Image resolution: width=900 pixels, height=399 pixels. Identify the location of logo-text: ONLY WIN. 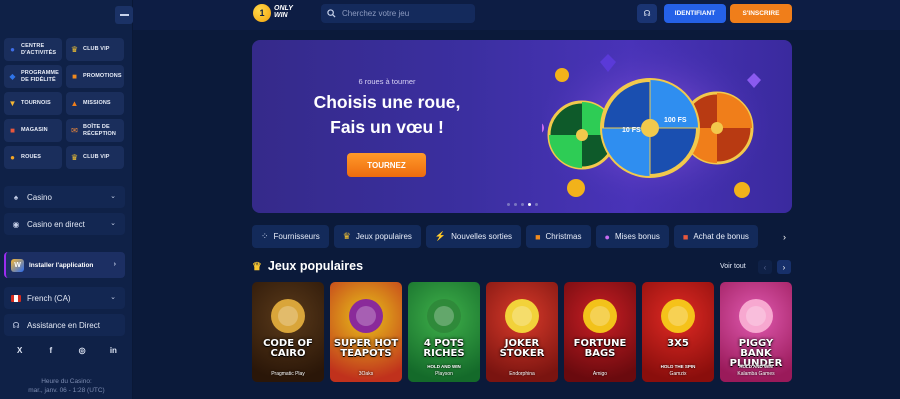
(283, 12).